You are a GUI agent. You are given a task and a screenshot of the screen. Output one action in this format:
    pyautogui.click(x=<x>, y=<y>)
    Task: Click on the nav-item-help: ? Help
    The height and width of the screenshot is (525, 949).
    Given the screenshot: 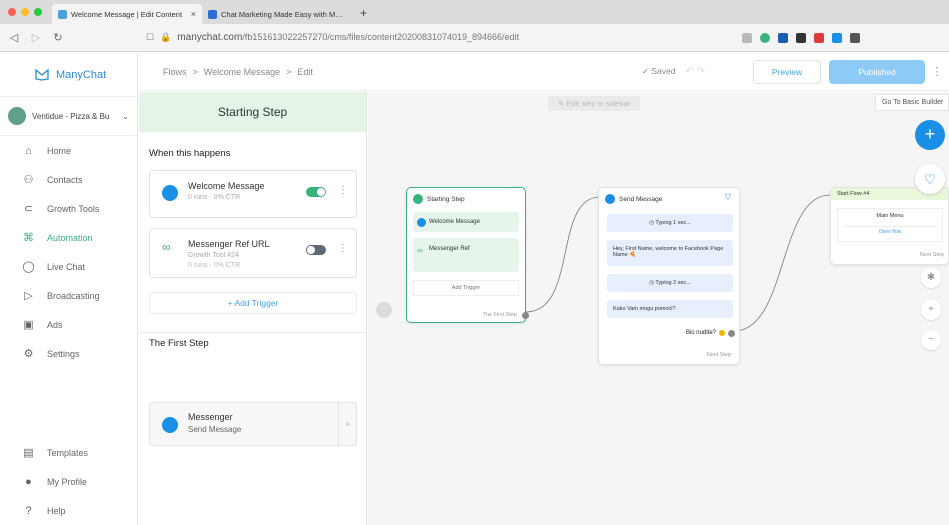 What is the action you would take?
    pyautogui.click(x=68, y=510)
    